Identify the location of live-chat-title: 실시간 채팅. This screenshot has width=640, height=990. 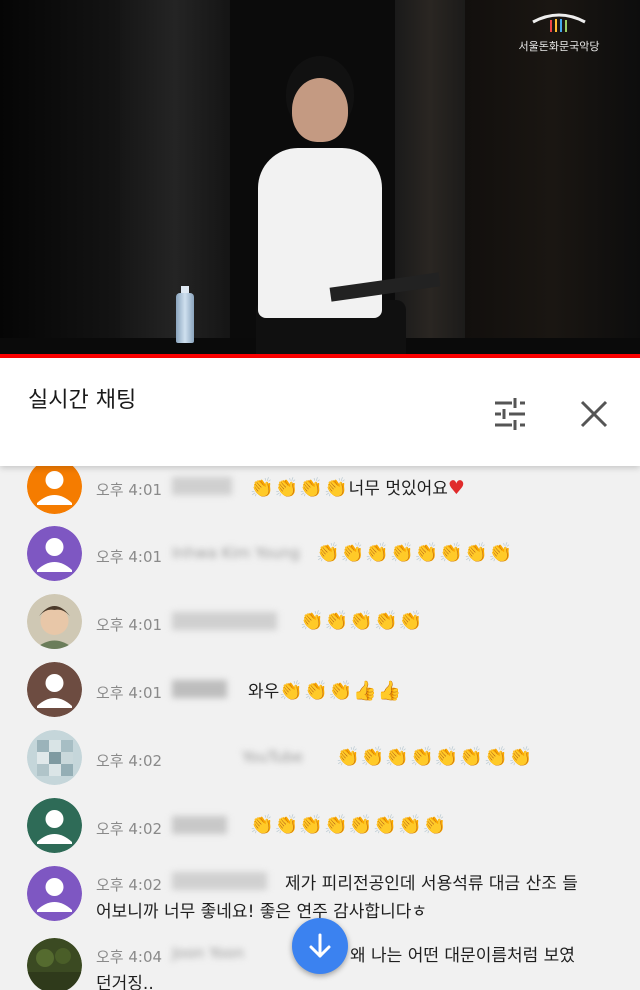
(82, 400).